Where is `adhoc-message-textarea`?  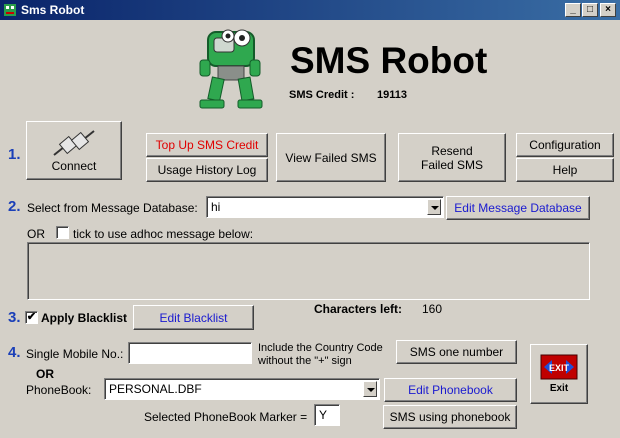
adhoc-message-textarea is located at coordinates (308, 271).